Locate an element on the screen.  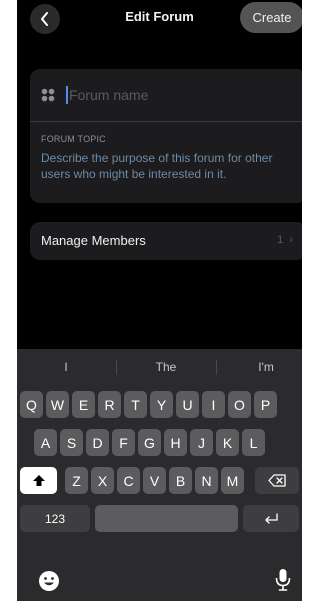
key-h: H is located at coordinates (175, 442).